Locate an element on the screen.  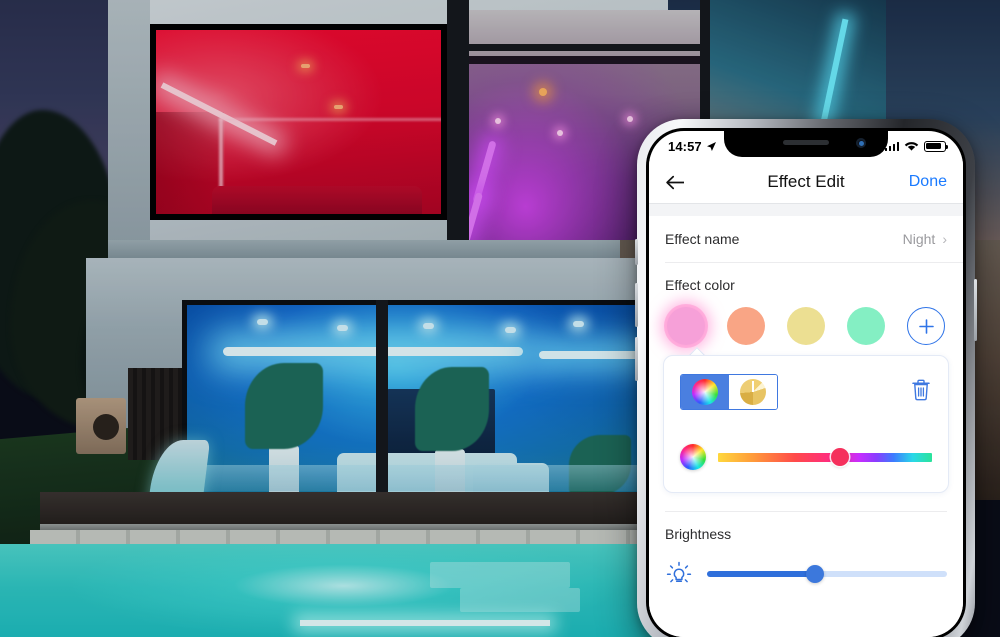
rgb-wheel-icon is located at coordinates (705, 392).